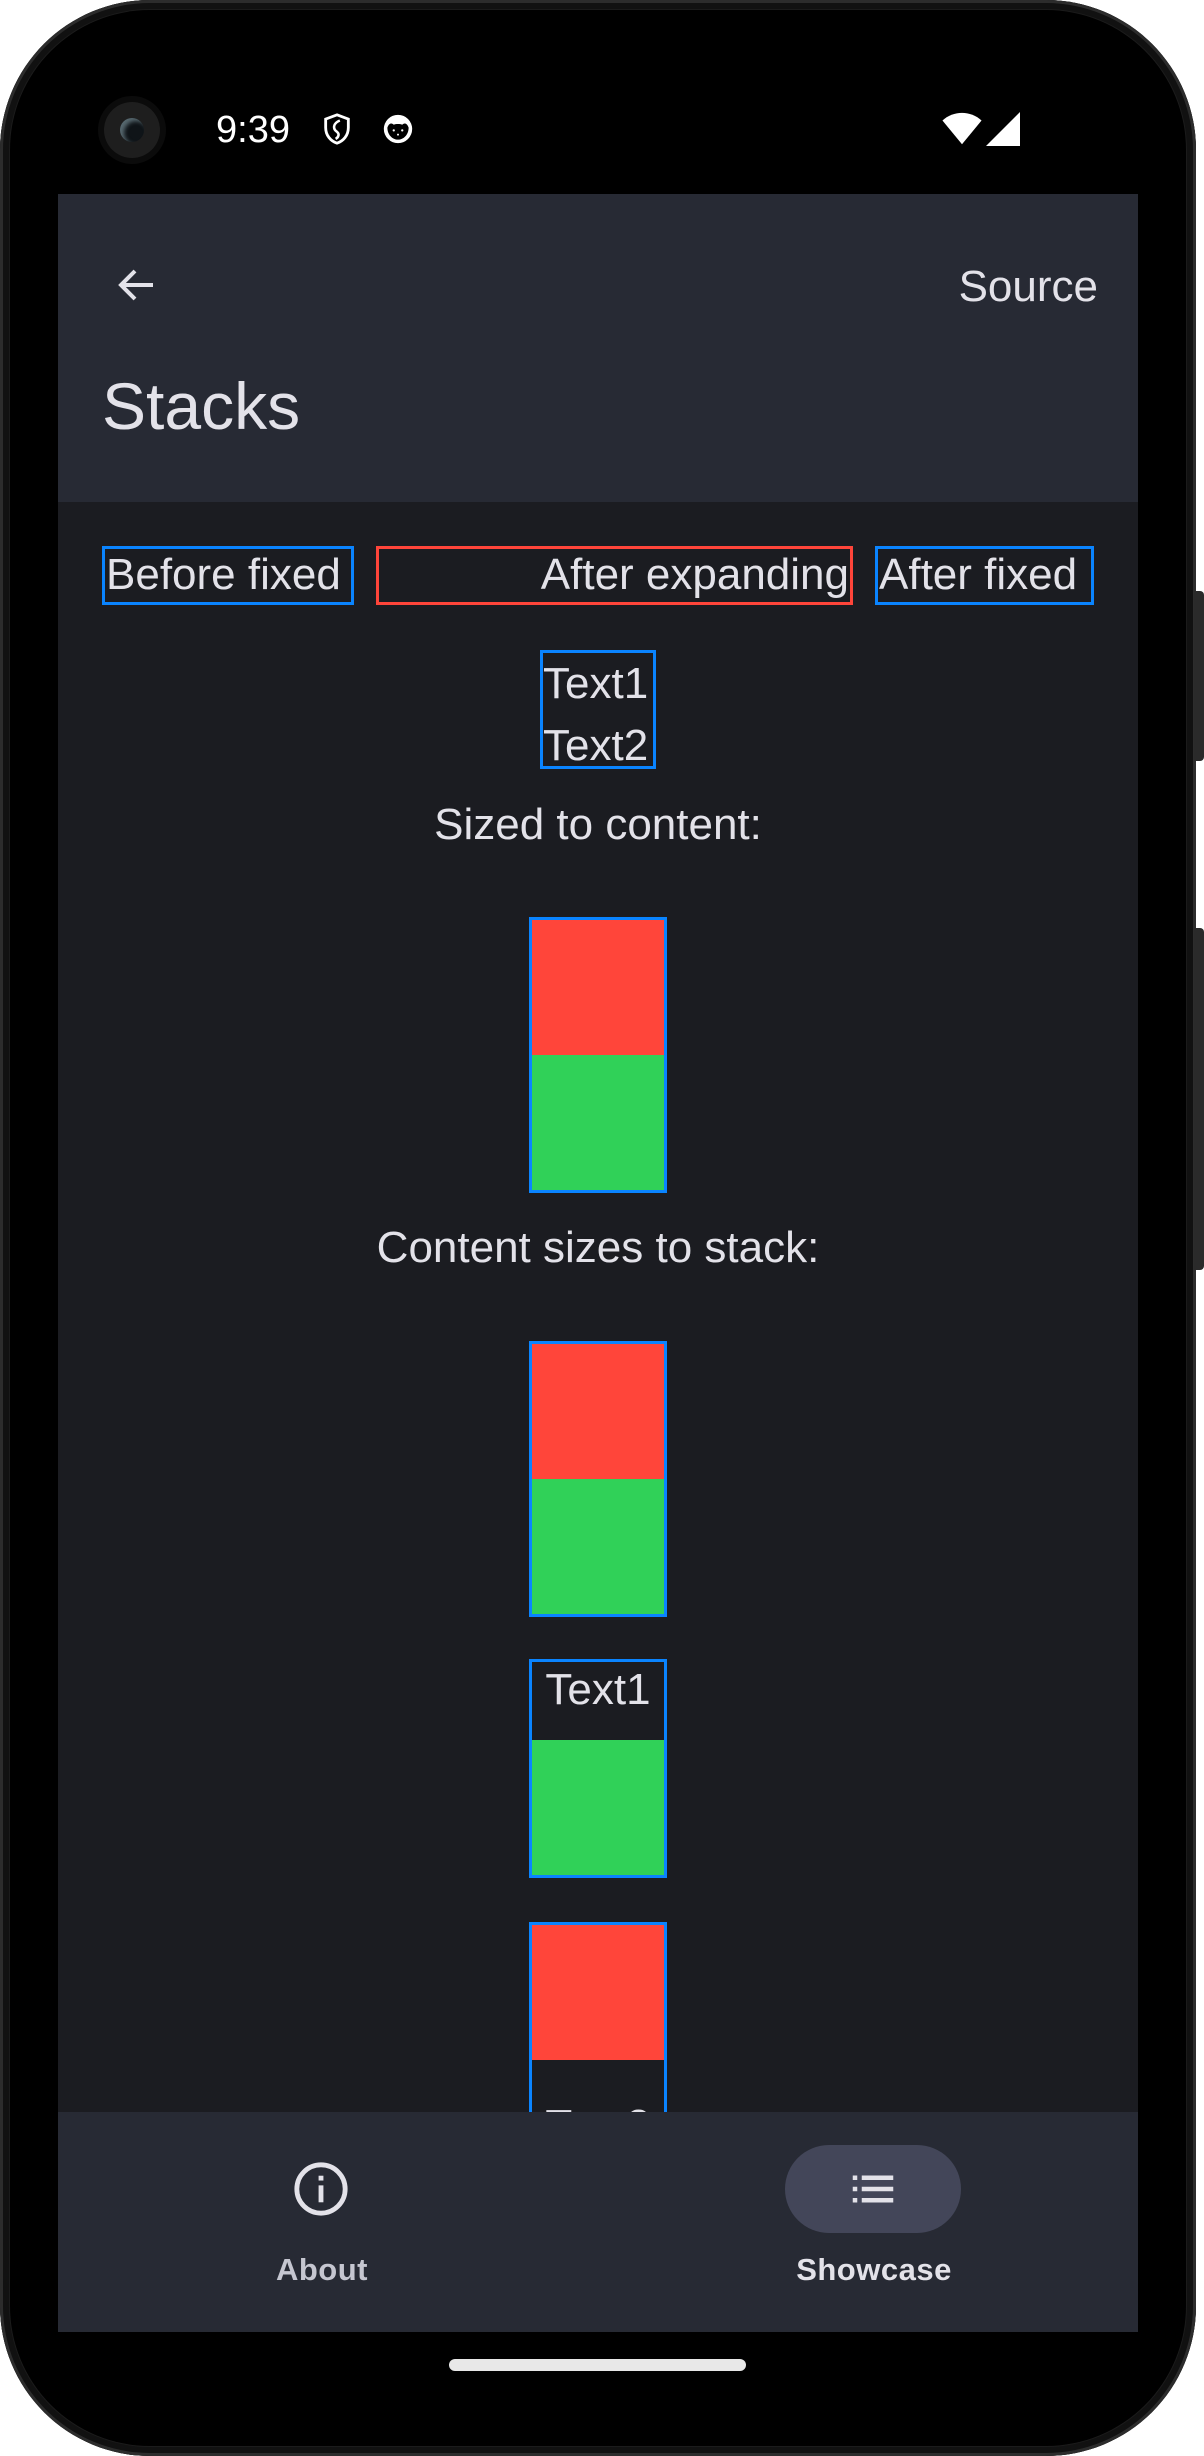  What do you see at coordinates (597, 2365) in the screenshot?
I see `home-gesture-bar` at bounding box center [597, 2365].